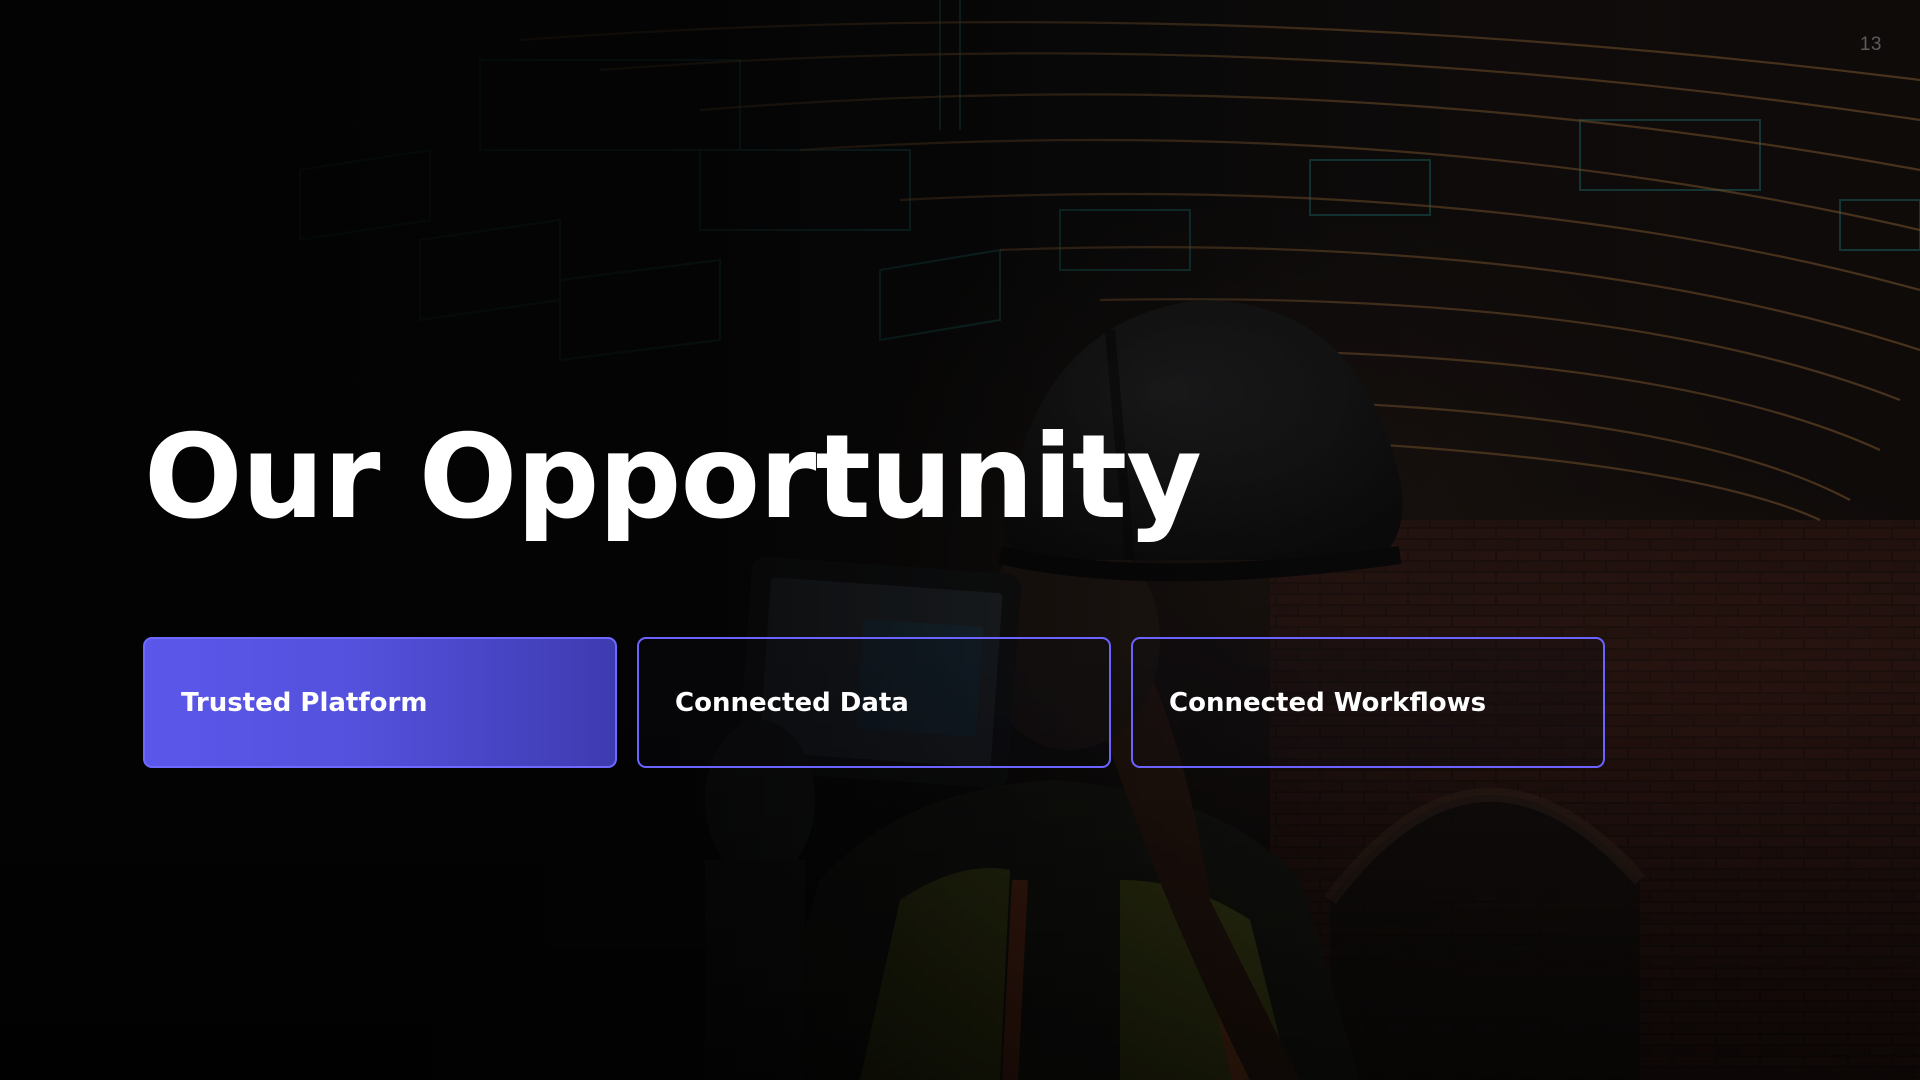 Image resolution: width=1920 pixels, height=1080 pixels. I want to click on card-trusted-platform: Trusted Platform, so click(380, 702).